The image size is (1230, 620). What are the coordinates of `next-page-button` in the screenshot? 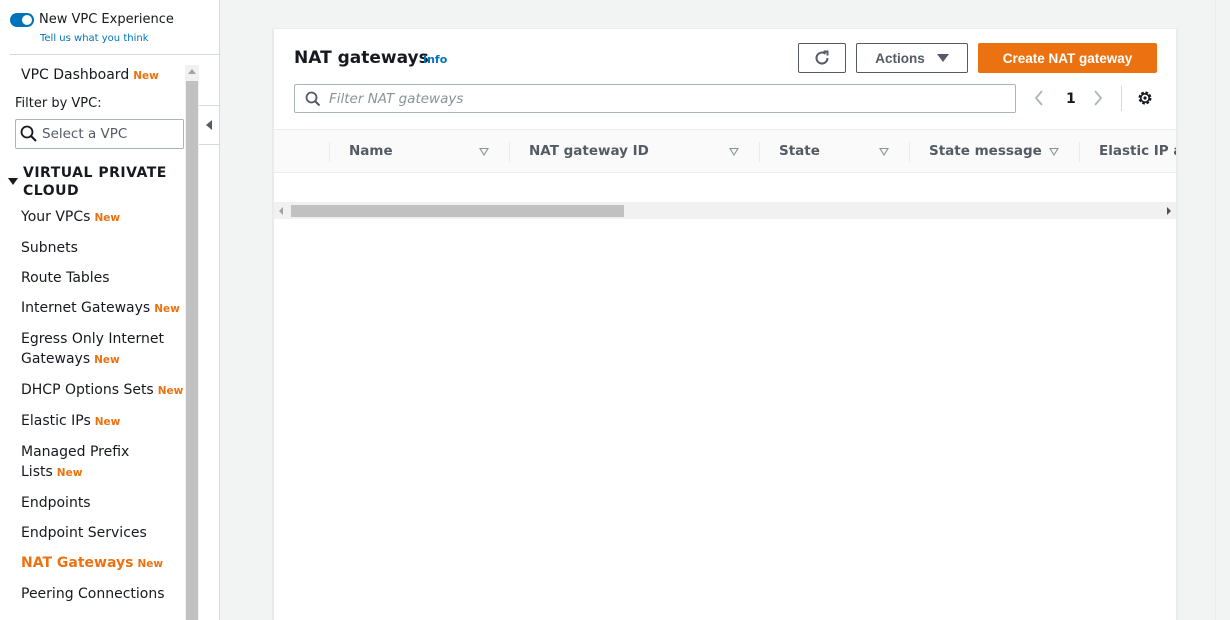 It's located at (1098, 100).